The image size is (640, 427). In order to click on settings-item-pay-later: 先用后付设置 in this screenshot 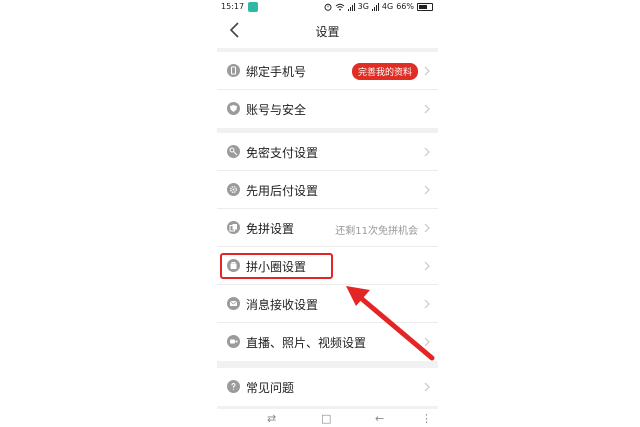, I will do `click(327, 190)`.